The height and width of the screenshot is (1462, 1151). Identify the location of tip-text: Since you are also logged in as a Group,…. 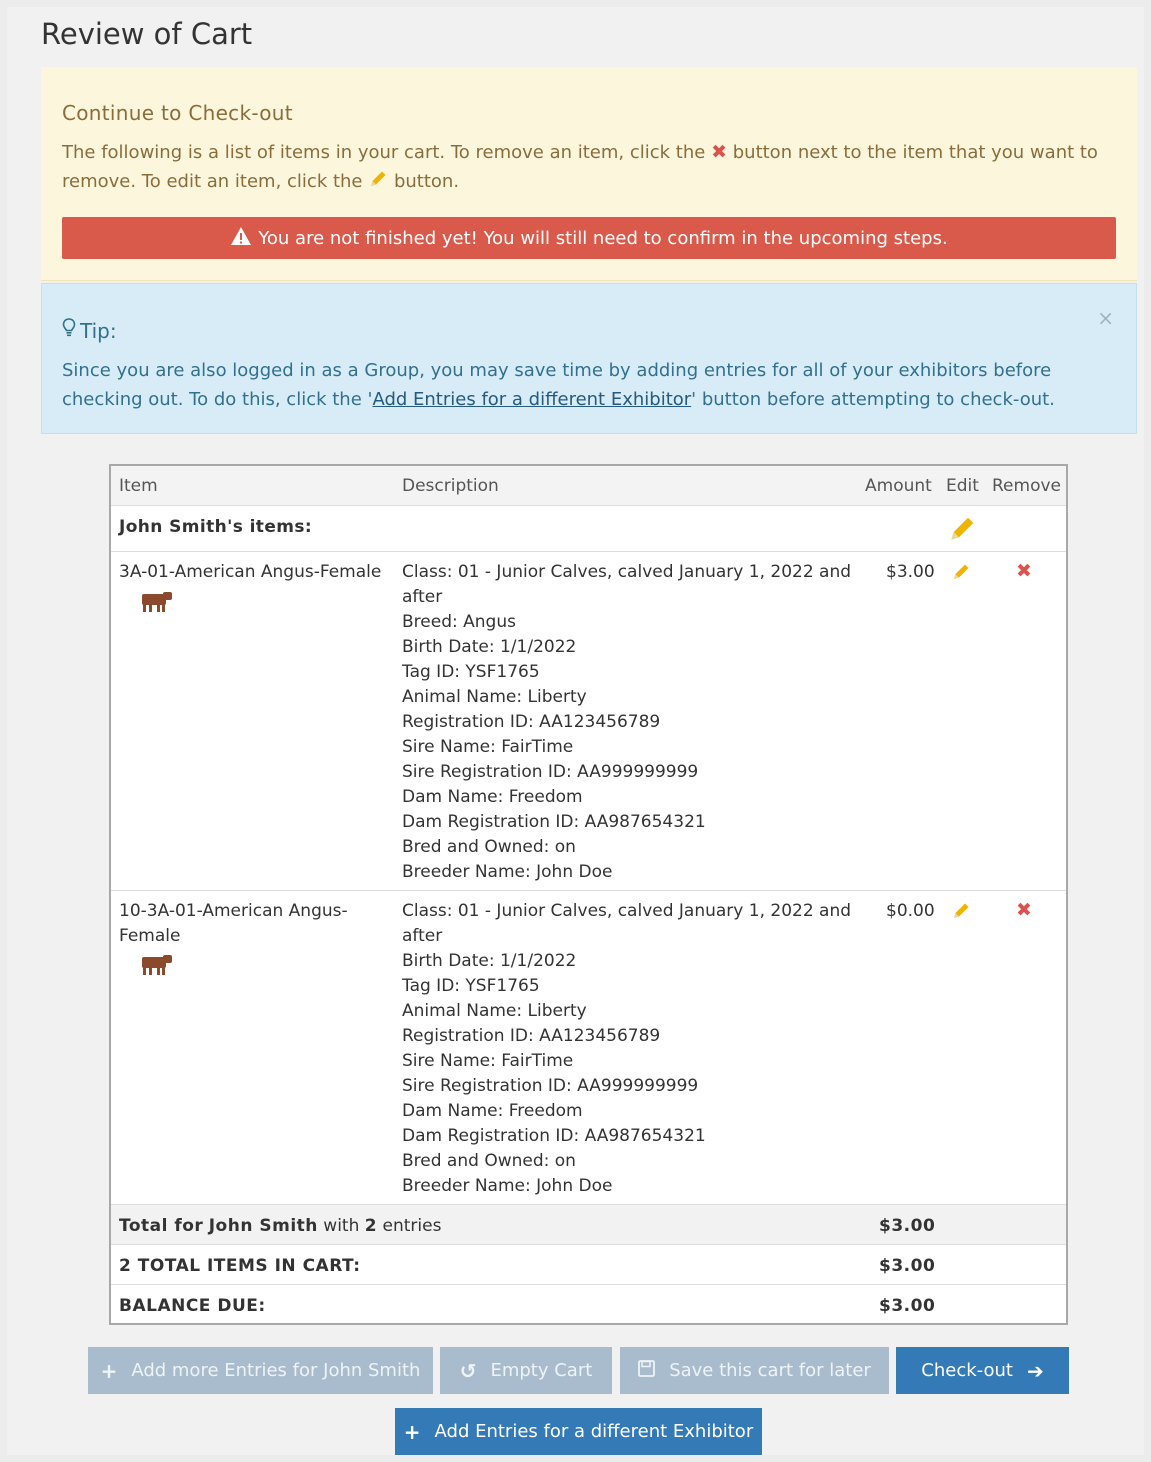
(577, 385).